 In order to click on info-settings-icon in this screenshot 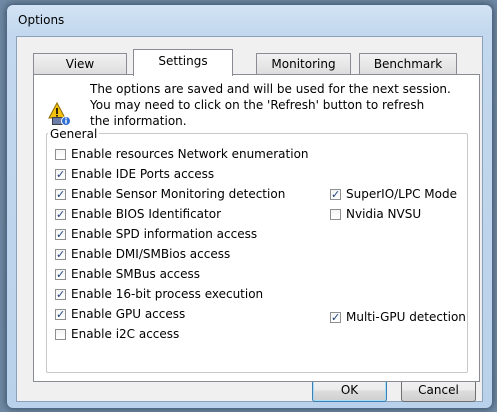, I will do `click(59, 114)`.